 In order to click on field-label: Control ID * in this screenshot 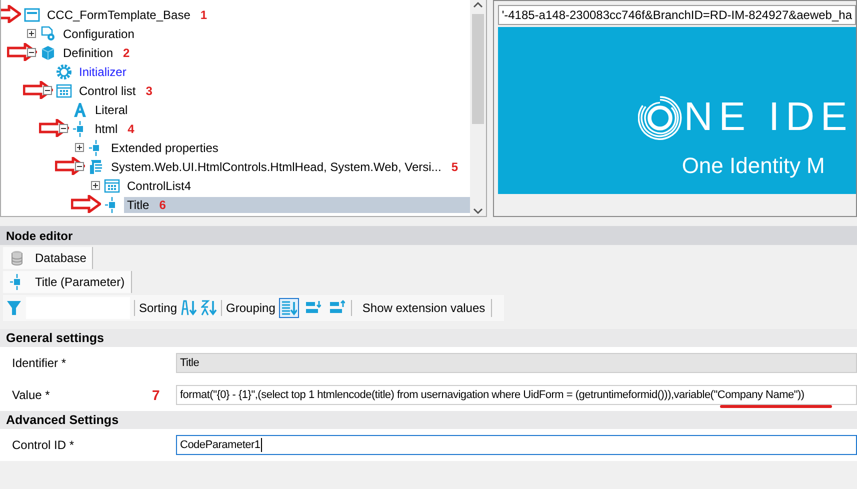, I will do `click(43, 445)`.